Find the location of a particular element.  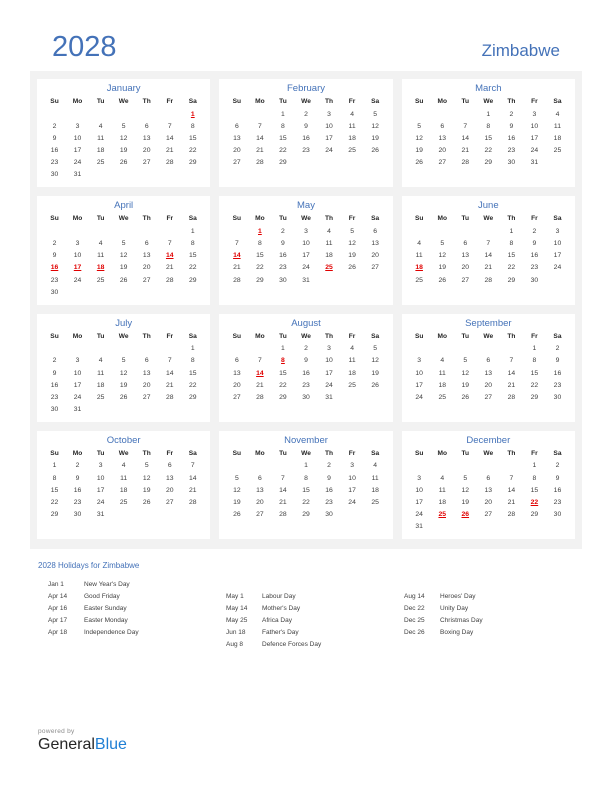

day-cell-holiday: 16 is located at coordinates (54, 268).